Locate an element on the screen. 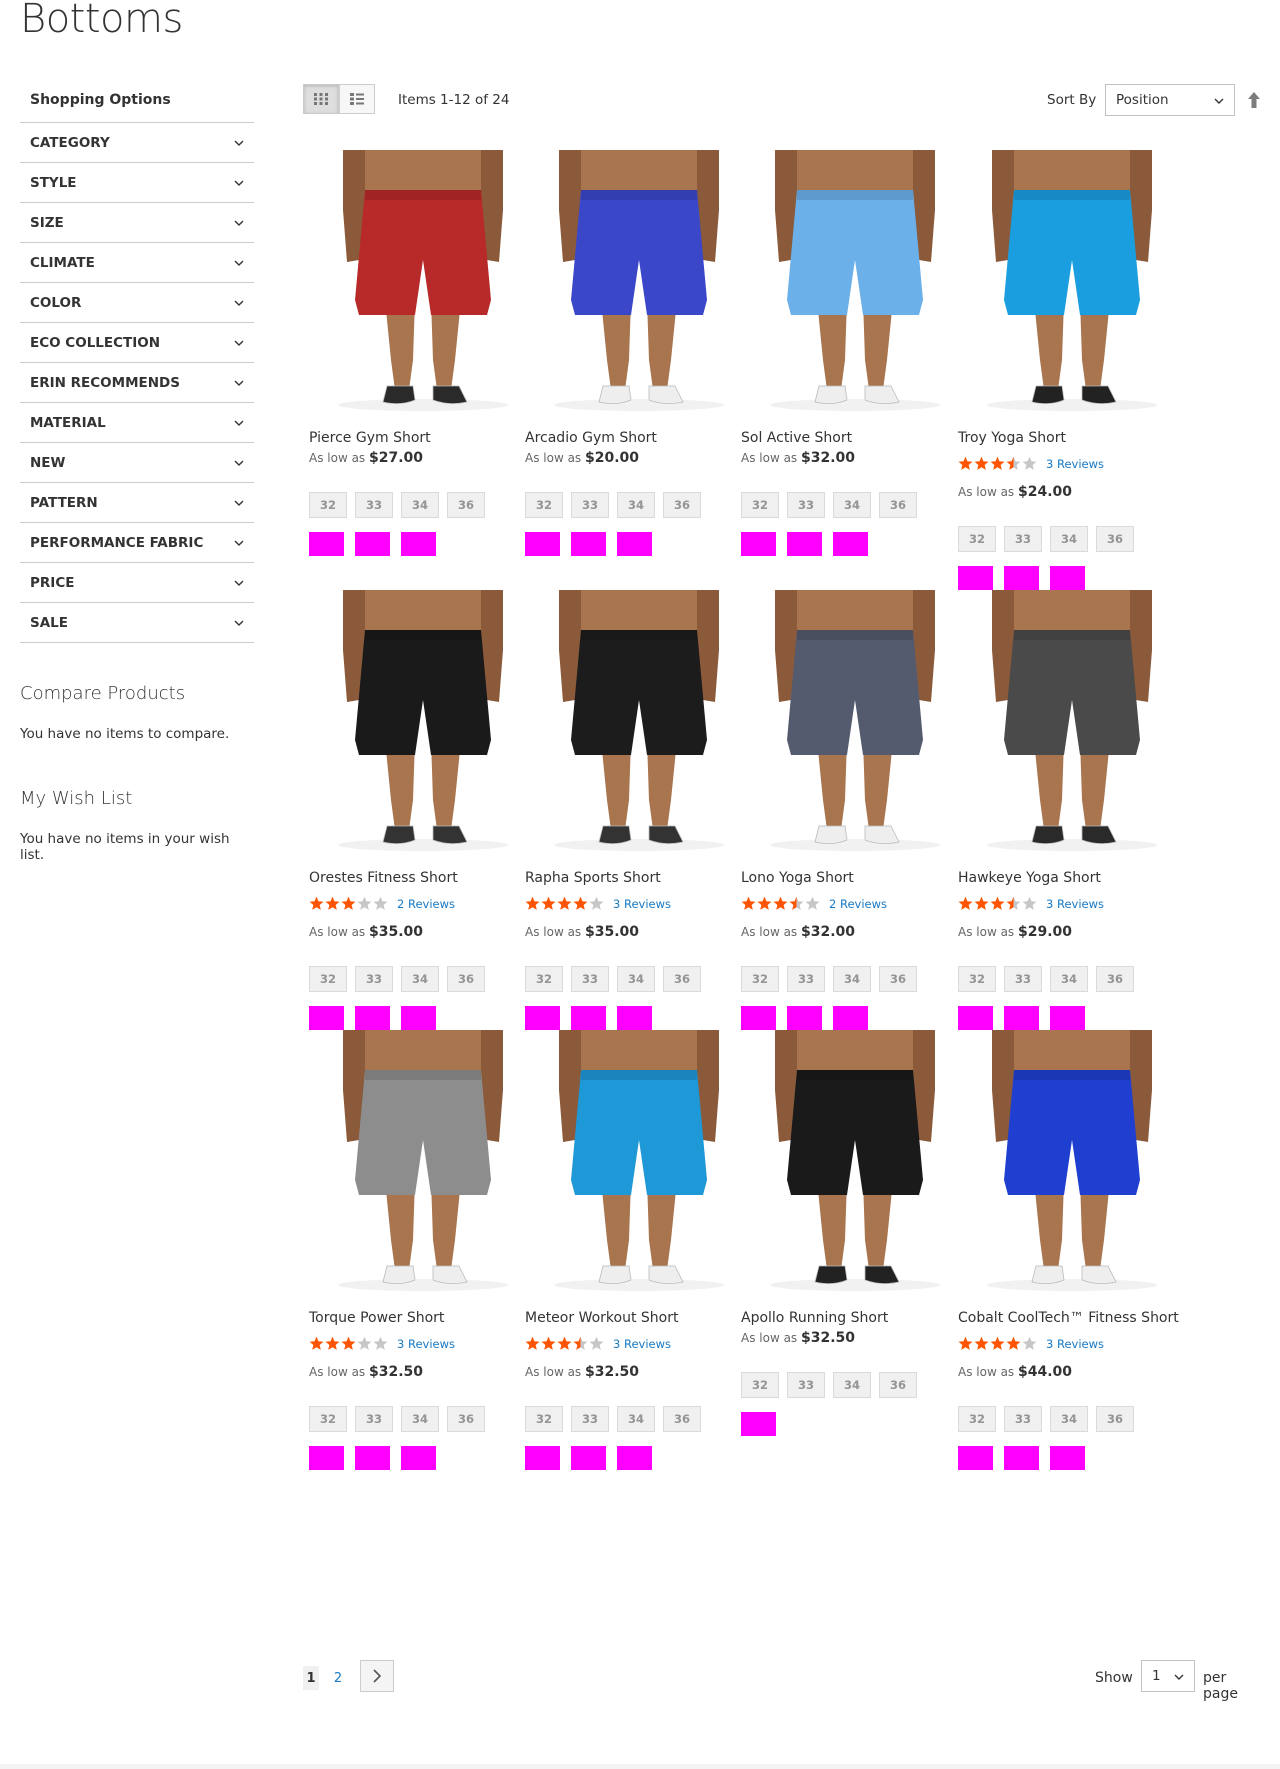  product-name-link: Pierce Gym Short is located at coordinates (370, 438).